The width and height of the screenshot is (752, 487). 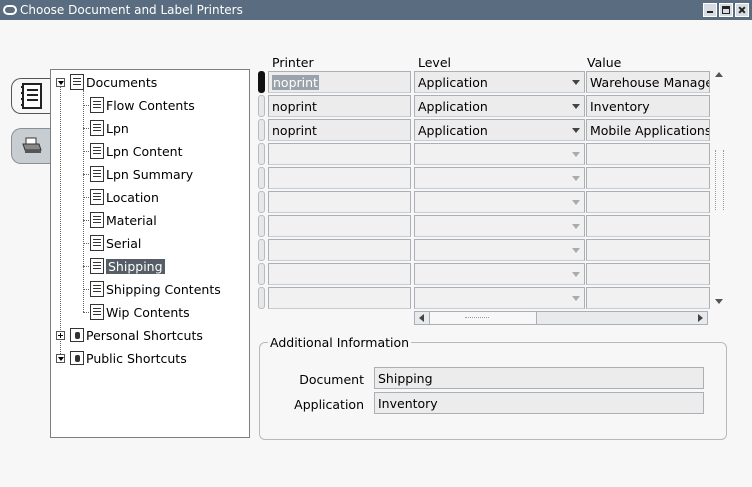 I want to click on scroll-left-icon, so click(x=421, y=318).